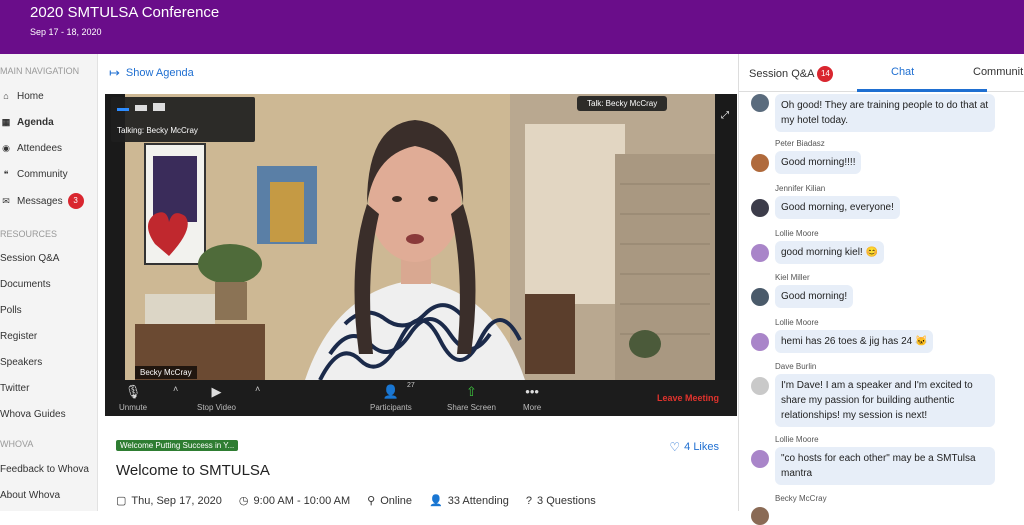  Describe the element at coordinates (688, 398) in the screenshot. I see `leave-meeting-button: Leave Meeting` at that location.